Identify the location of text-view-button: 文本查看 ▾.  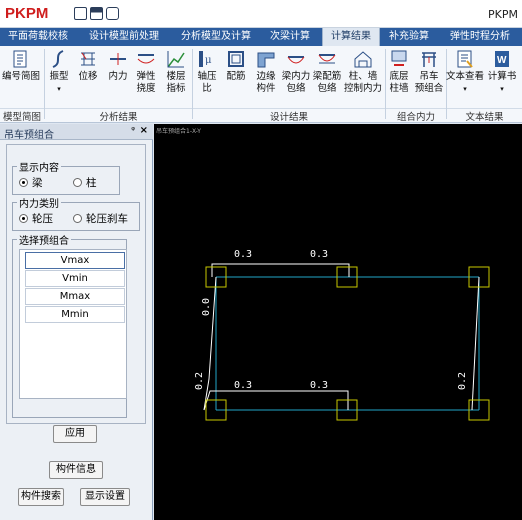
(465, 77).